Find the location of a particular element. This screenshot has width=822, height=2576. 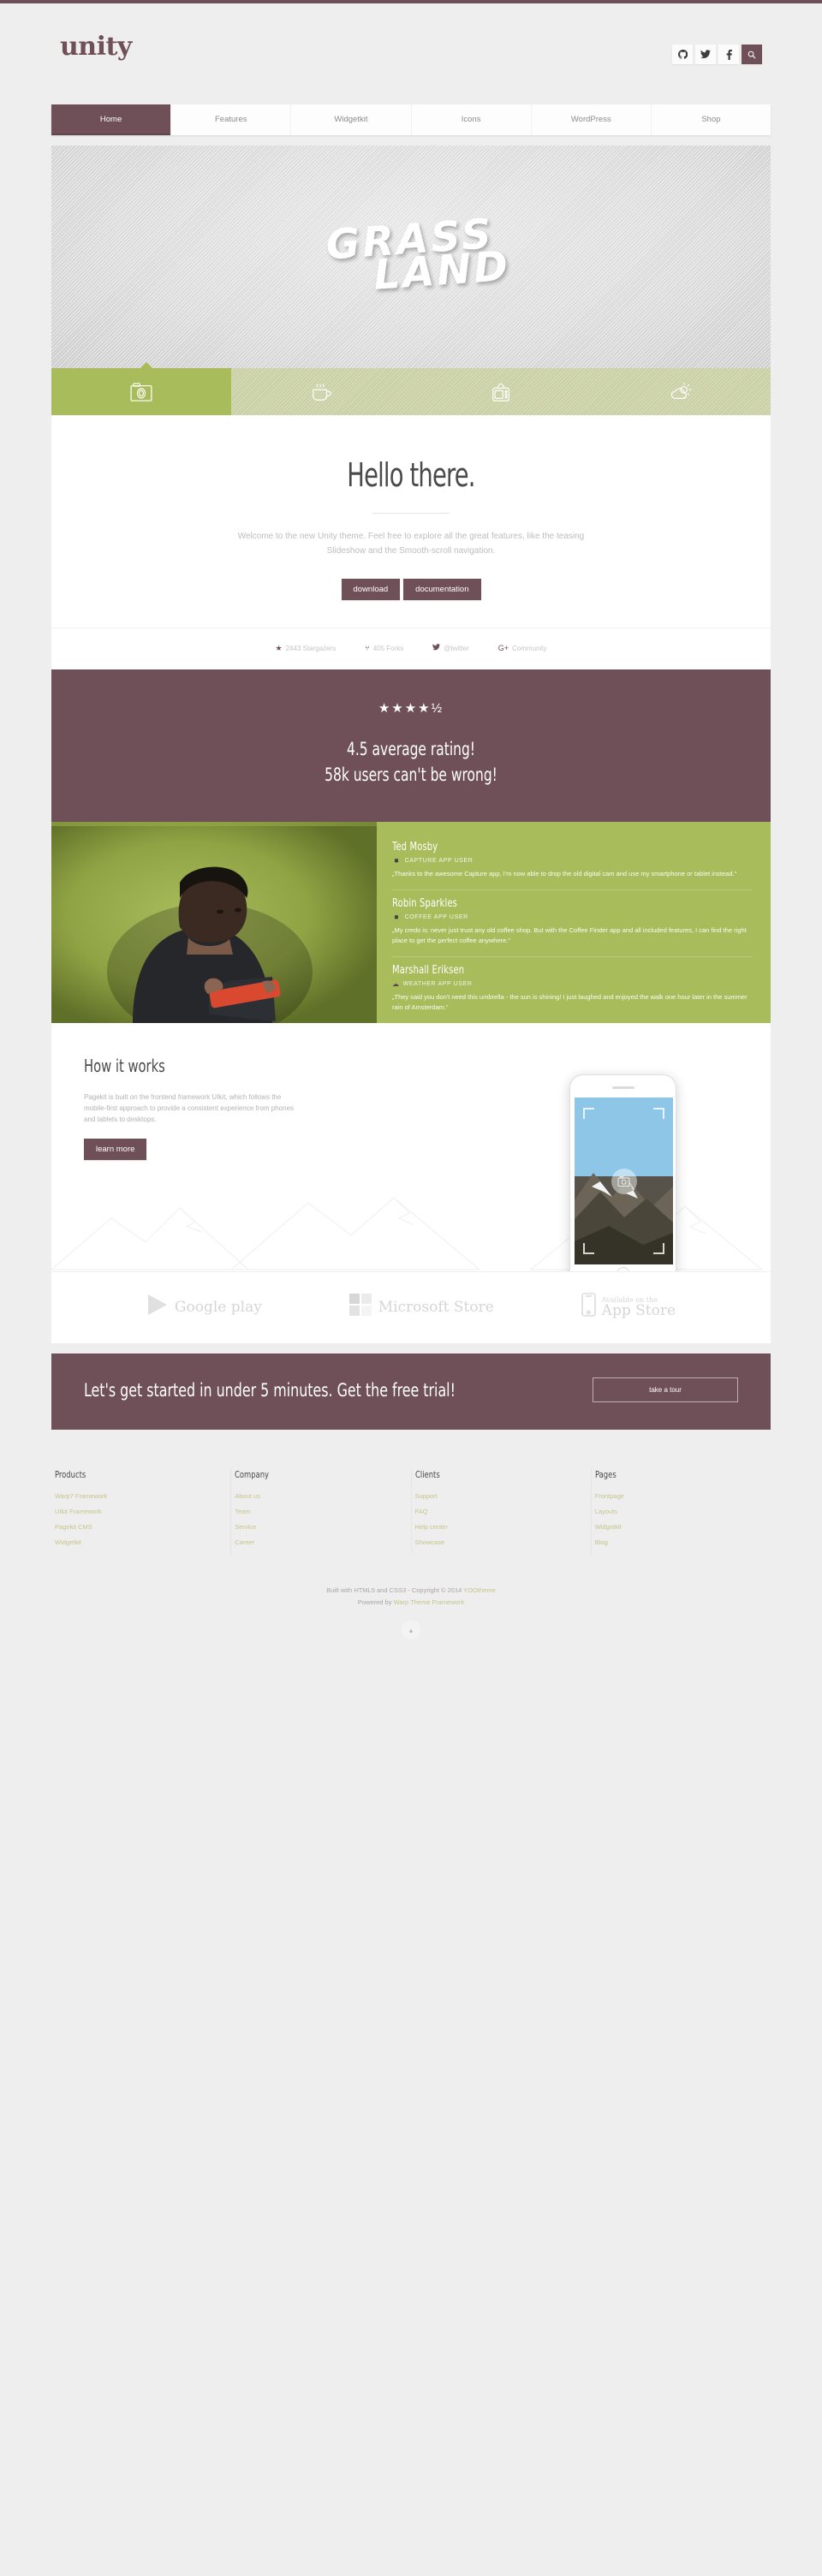

footer-link: Blog is located at coordinates (683, 1542).